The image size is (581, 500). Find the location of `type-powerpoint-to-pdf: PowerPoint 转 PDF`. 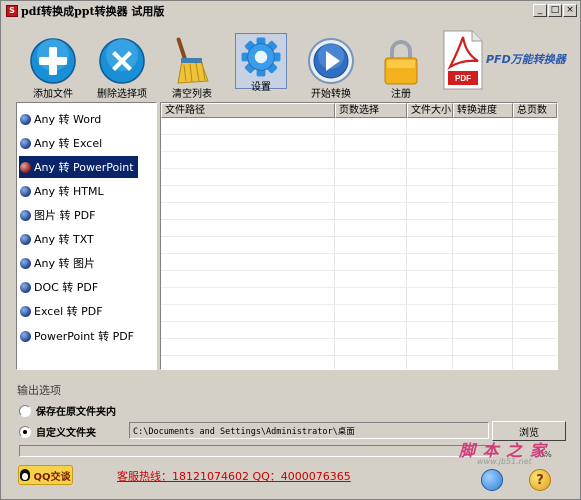

type-powerpoint-to-pdf: PowerPoint 转 PDF is located at coordinates (78, 336).